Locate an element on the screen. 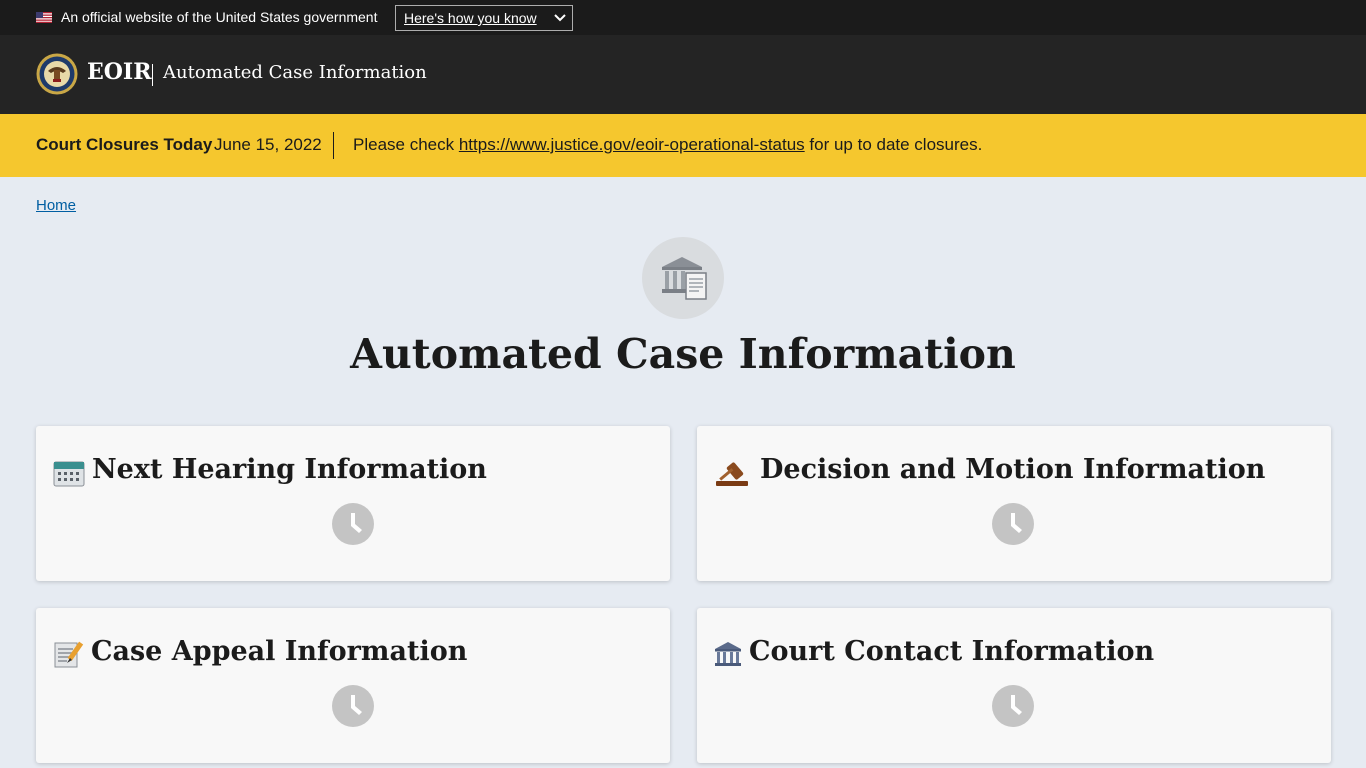  how-you-know-button: Here's how you know is located at coordinates (484, 18).